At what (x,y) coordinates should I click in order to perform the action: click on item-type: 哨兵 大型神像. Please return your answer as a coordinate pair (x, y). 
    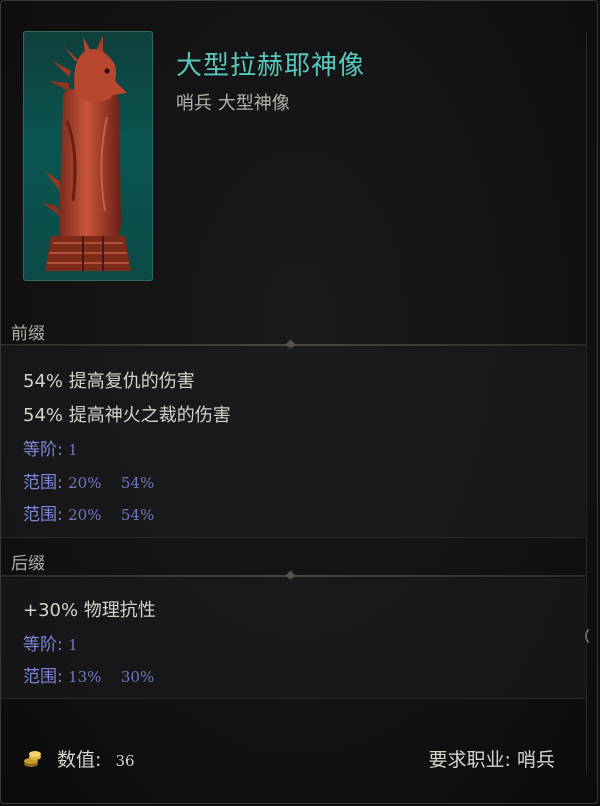
    Looking at the image, I should click on (233, 103).